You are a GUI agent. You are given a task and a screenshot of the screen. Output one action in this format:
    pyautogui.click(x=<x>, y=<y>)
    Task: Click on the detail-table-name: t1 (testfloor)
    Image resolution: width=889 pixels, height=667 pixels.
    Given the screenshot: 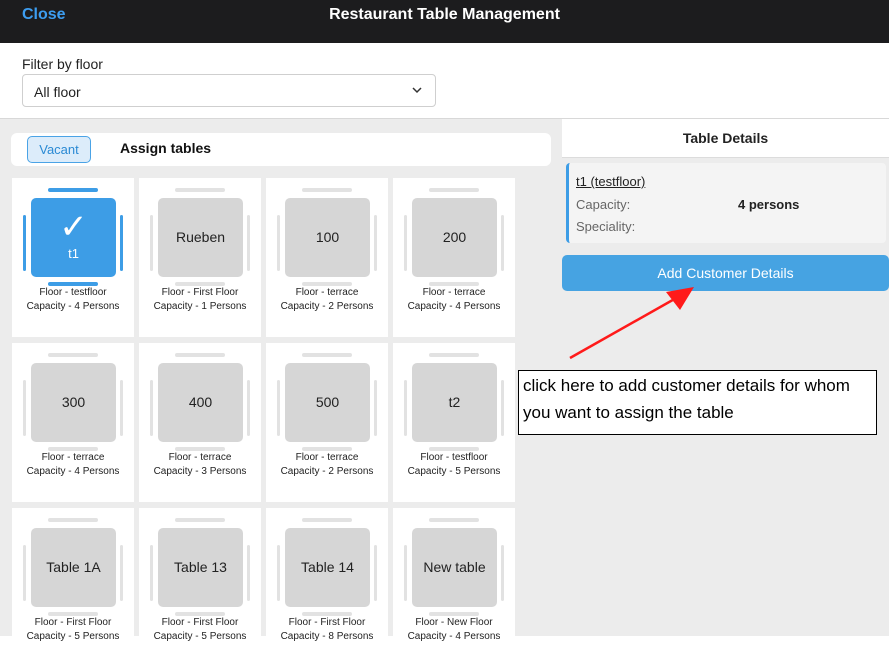 What is the action you would take?
    pyautogui.click(x=610, y=181)
    